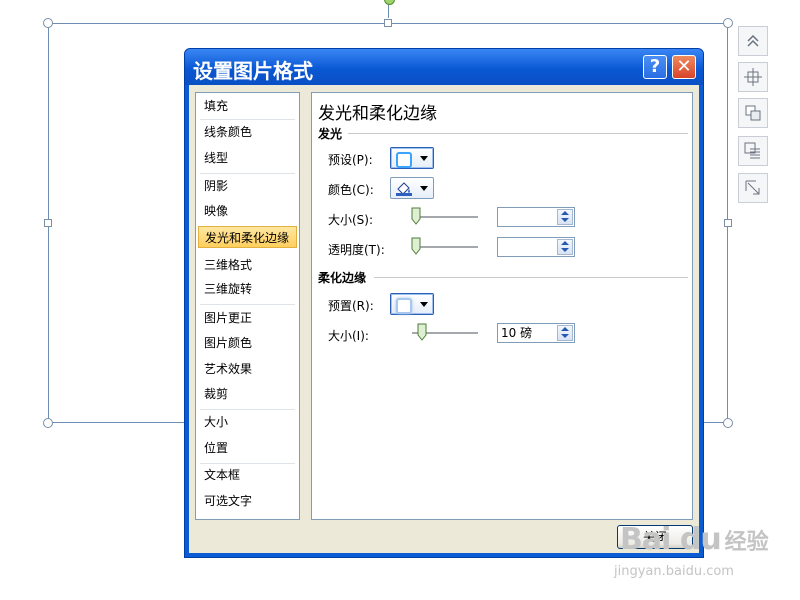 Image resolution: width=800 pixels, height=600 pixels. I want to click on chevrons-up-icon, so click(753, 41).